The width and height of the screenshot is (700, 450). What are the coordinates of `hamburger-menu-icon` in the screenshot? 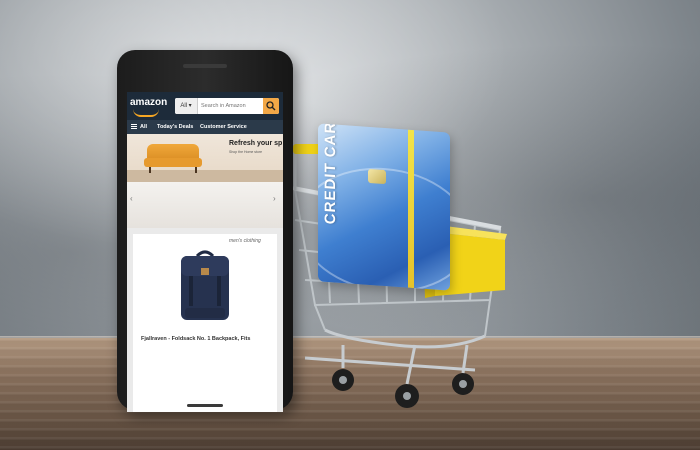 It's located at (134, 126).